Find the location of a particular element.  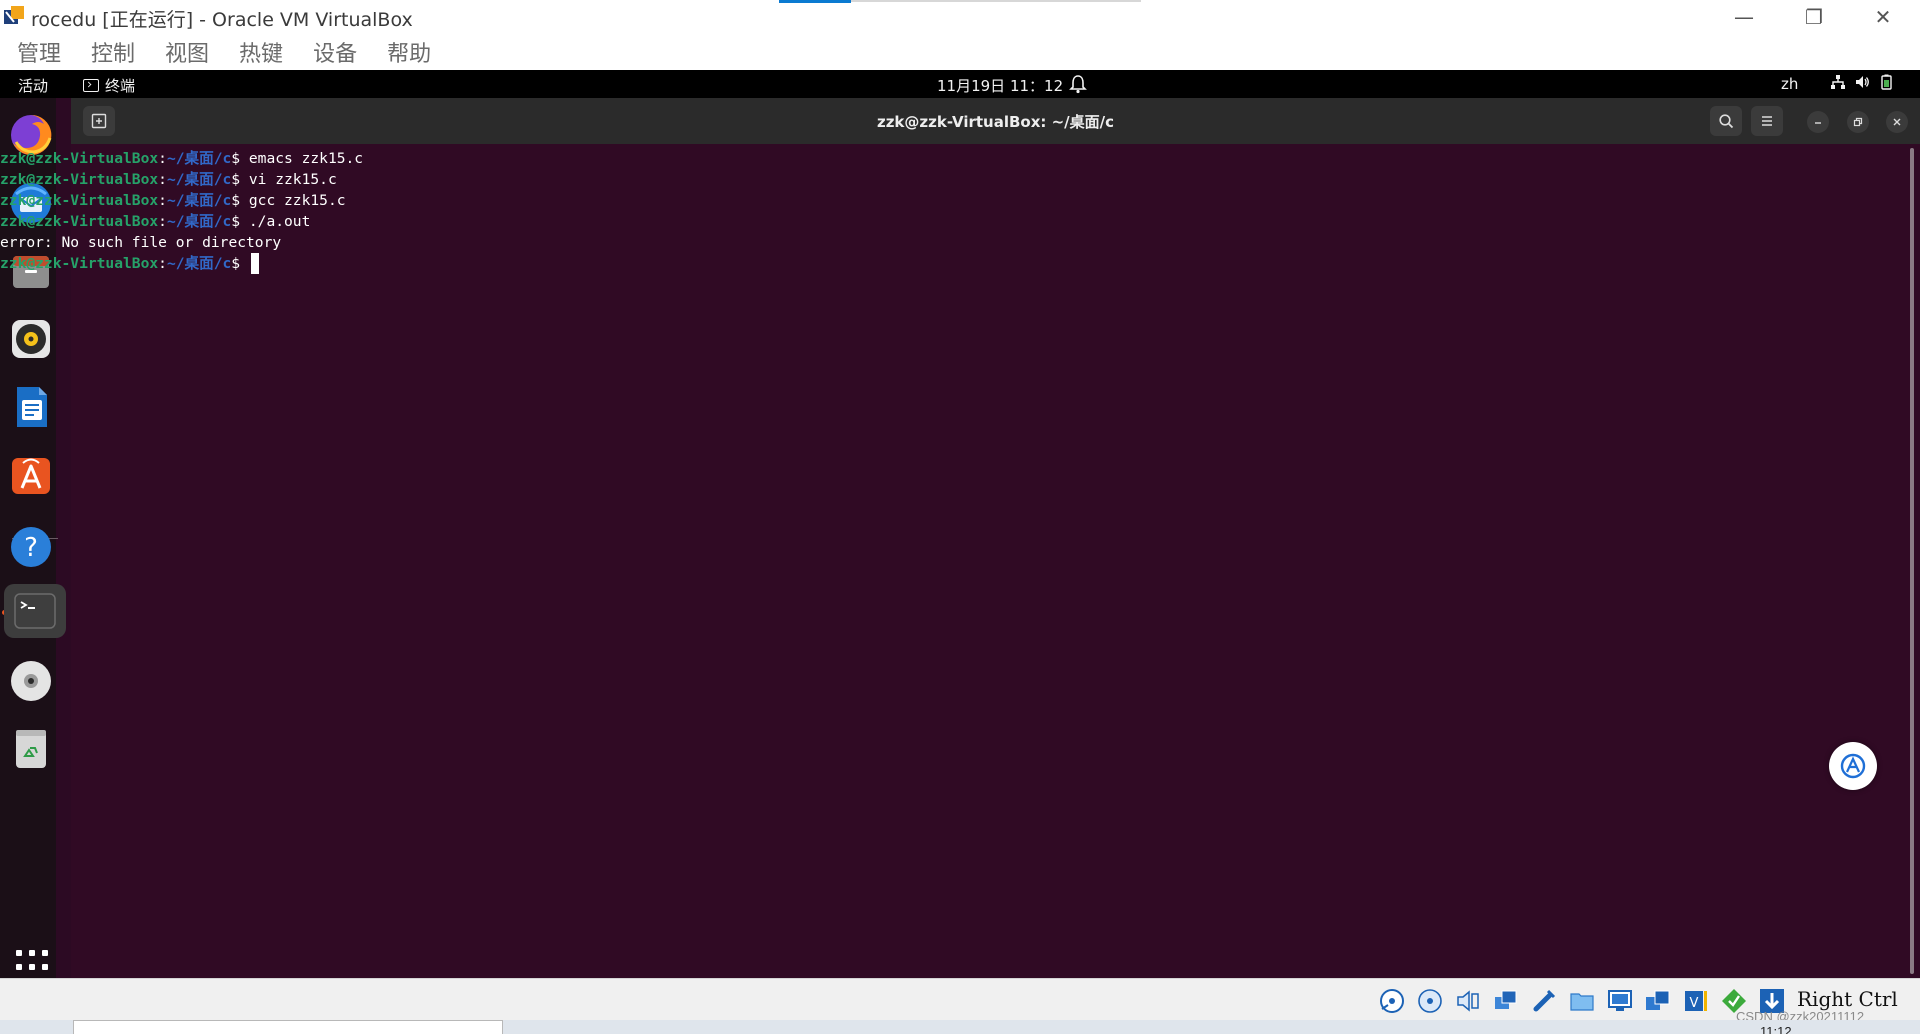

terminal-headerbar: zzk@zzk-VirtualBox: ~/桌面/c is located at coordinates (995, 121).